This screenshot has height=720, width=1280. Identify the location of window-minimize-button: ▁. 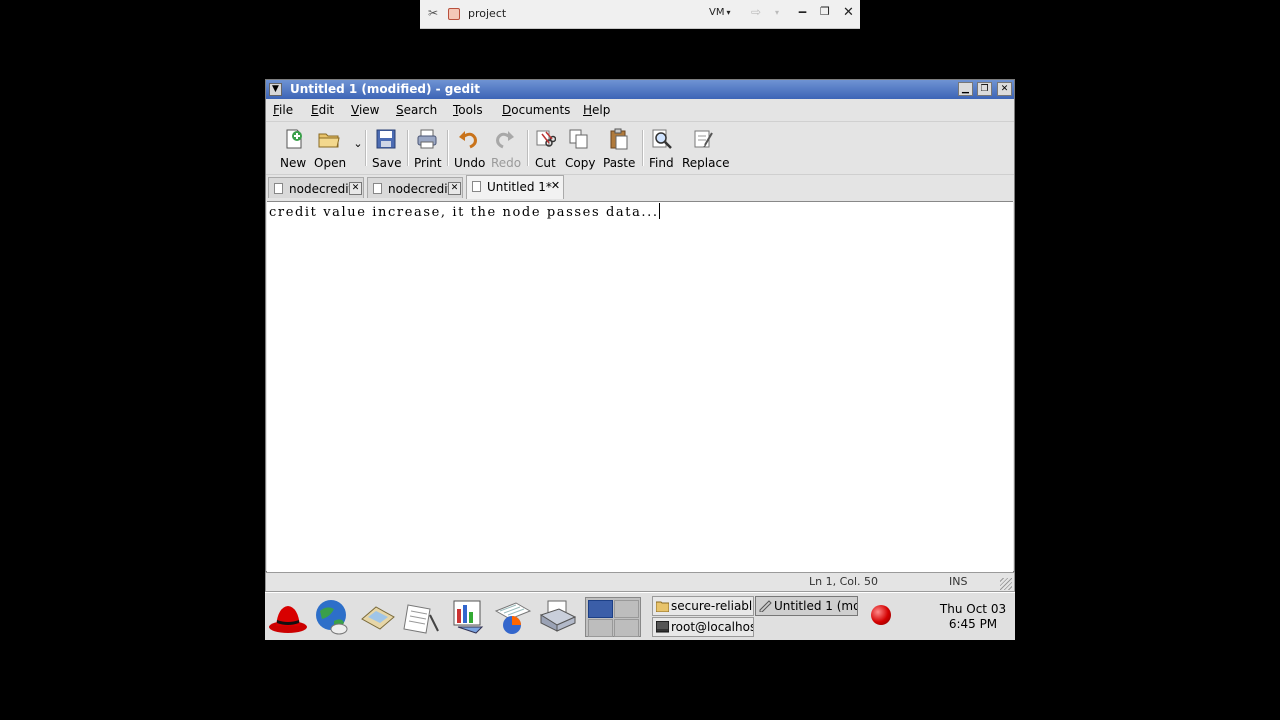
(965, 89).